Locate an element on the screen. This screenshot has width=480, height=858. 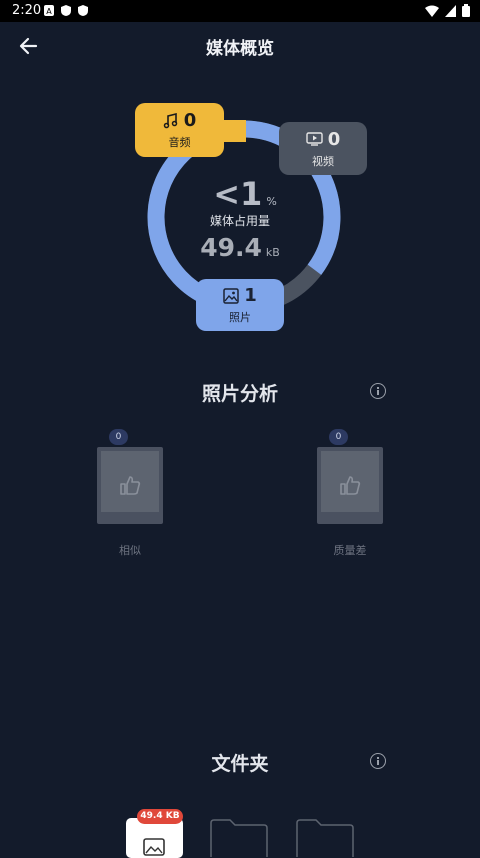
usage-size-unit: kB is located at coordinates (272, 252).